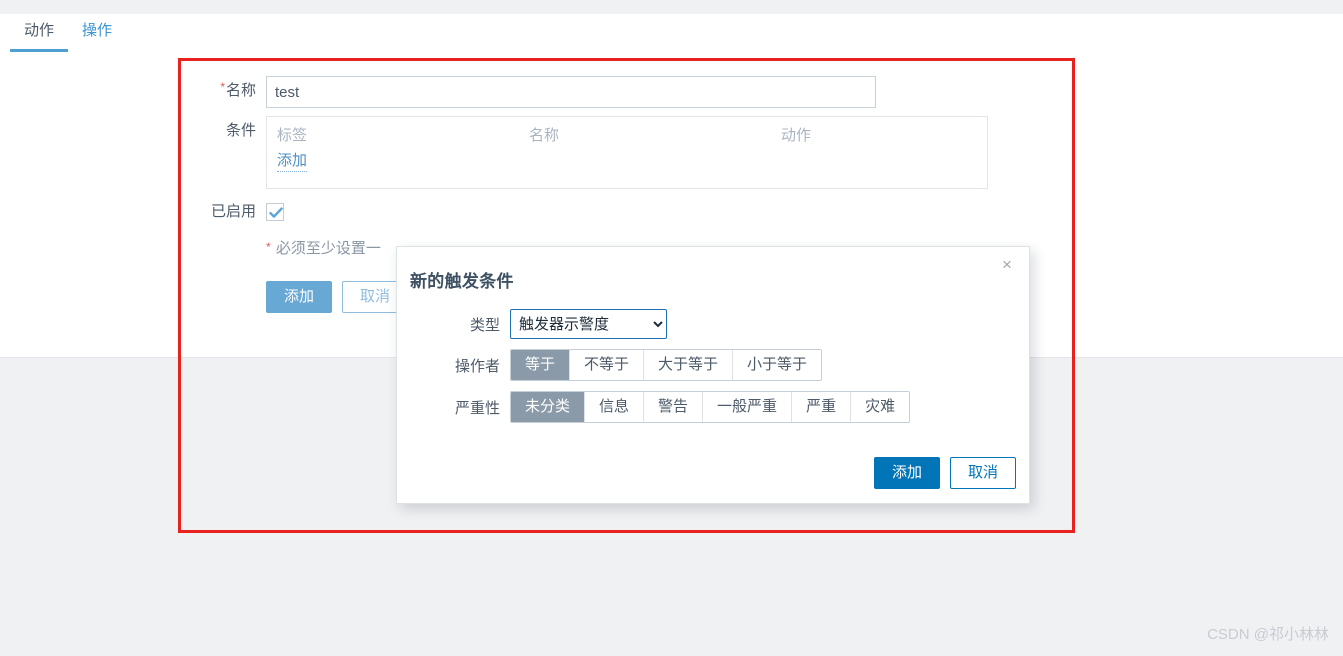  Describe the element at coordinates (292, 135) in the screenshot. I see `conditions-column-label: 标签` at that location.